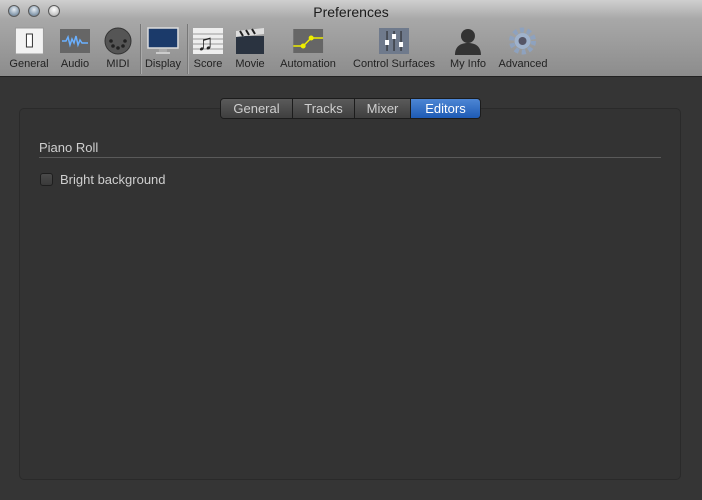  I want to click on toolbar-label: MIDI, so click(118, 64).